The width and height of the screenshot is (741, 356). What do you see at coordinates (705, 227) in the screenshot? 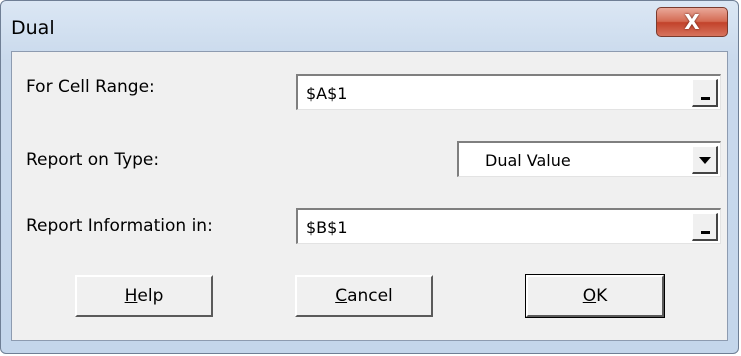
I see `report-info-collapse-button` at bounding box center [705, 227].